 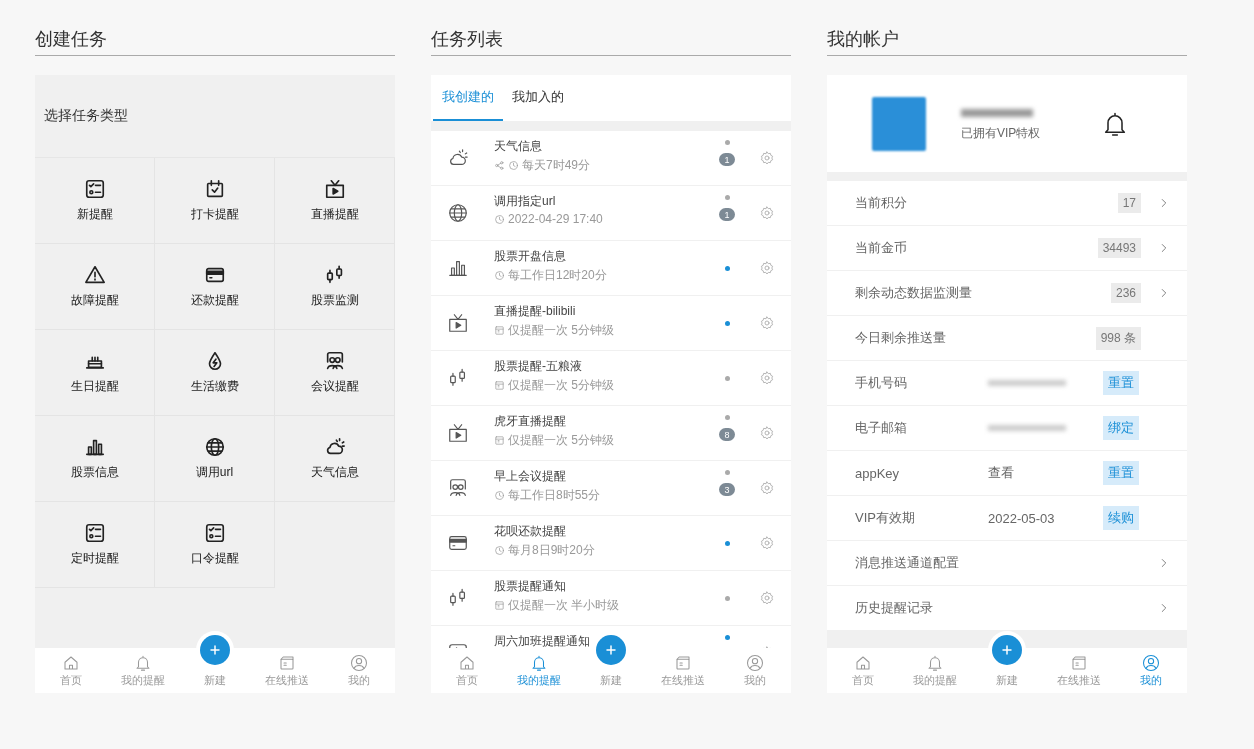 I want to click on task-title: 直播提醒-bilibili, so click(x=535, y=311).